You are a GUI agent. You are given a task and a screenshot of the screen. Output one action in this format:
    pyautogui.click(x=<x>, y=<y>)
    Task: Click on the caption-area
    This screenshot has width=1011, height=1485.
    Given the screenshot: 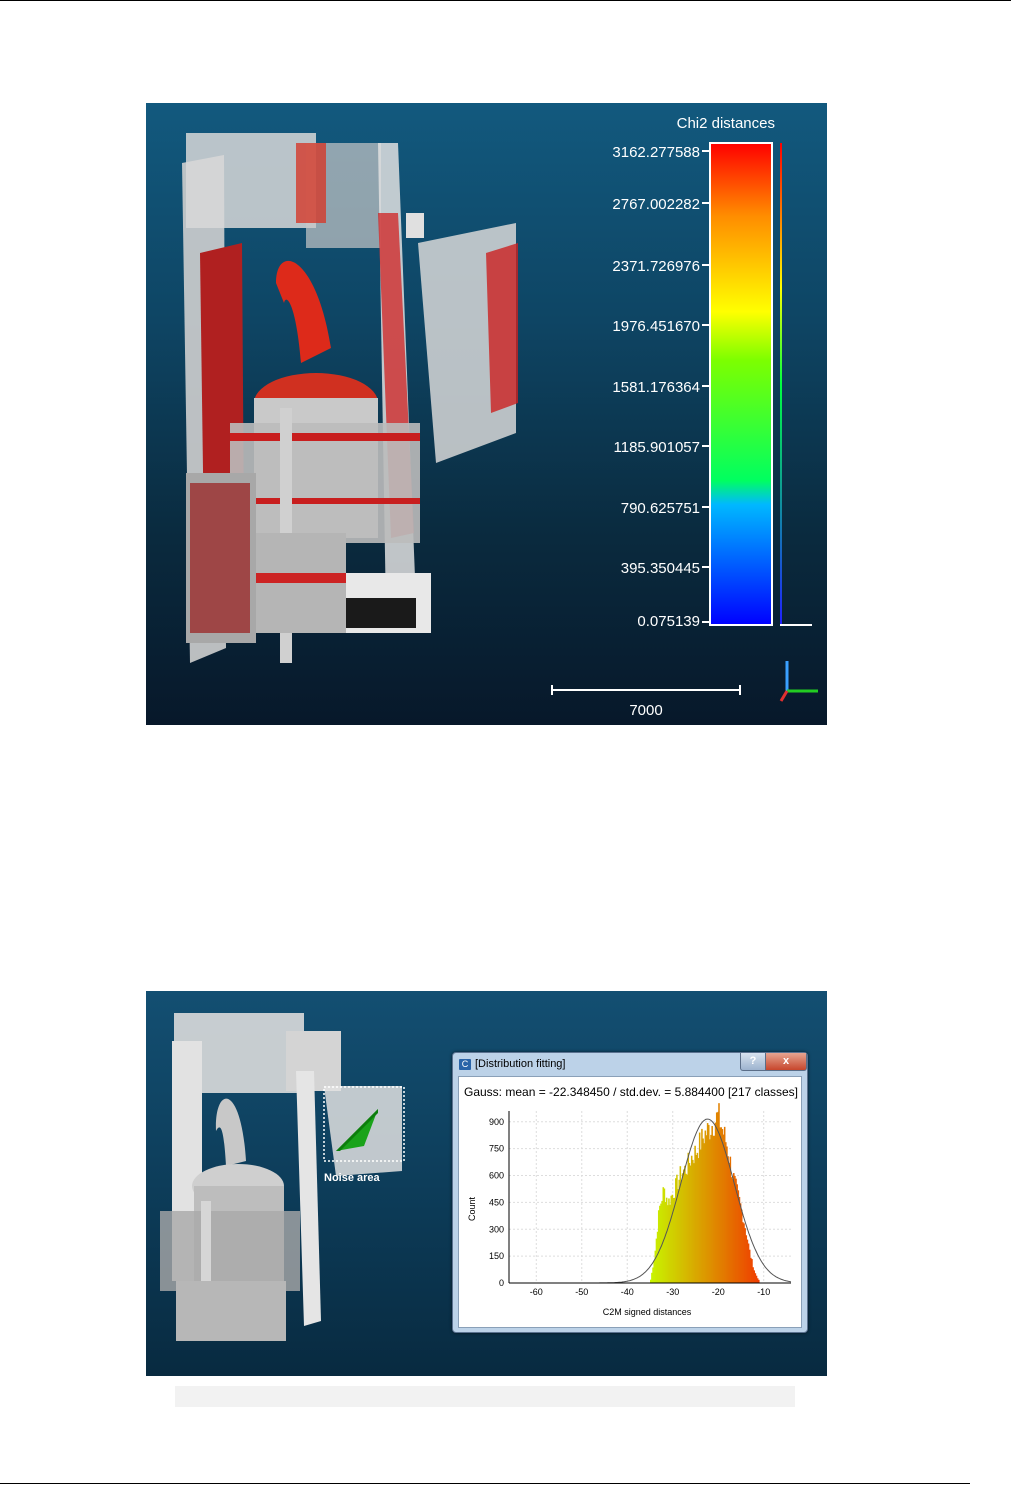 What is the action you would take?
    pyautogui.click(x=485, y=1396)
    